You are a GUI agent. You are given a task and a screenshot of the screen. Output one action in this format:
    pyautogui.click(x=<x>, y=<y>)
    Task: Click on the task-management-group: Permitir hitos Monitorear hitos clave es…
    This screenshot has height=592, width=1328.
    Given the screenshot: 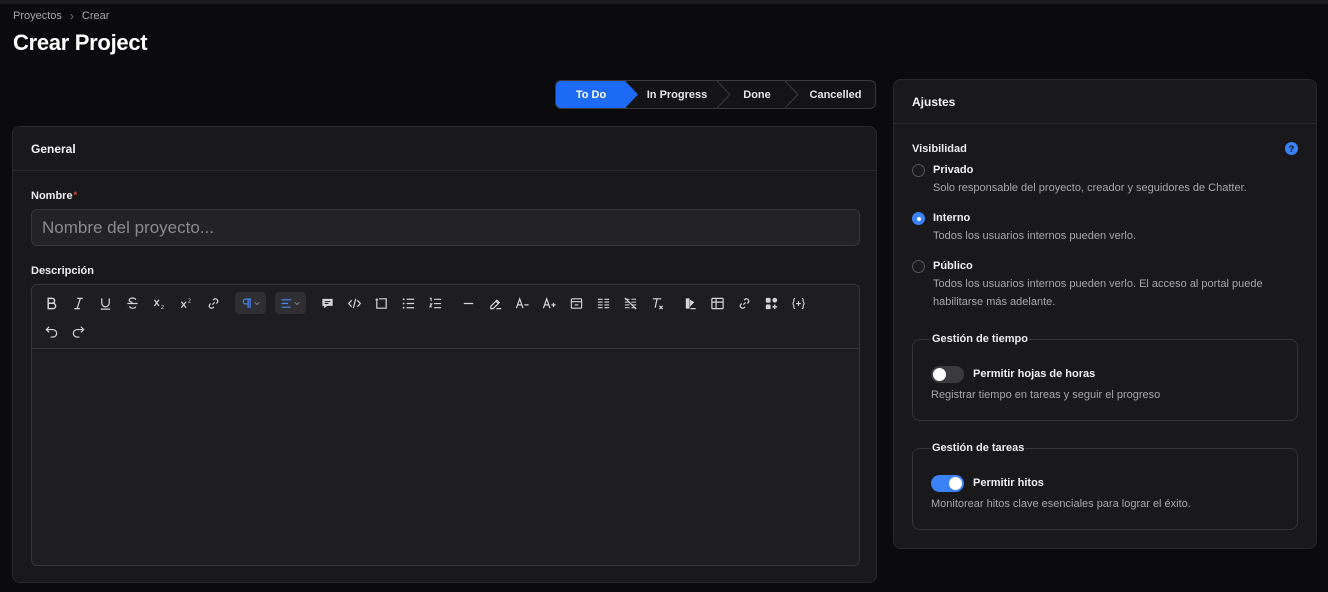 What is the action you would take?
    pyautogui.click(x=1105, y=489)
    